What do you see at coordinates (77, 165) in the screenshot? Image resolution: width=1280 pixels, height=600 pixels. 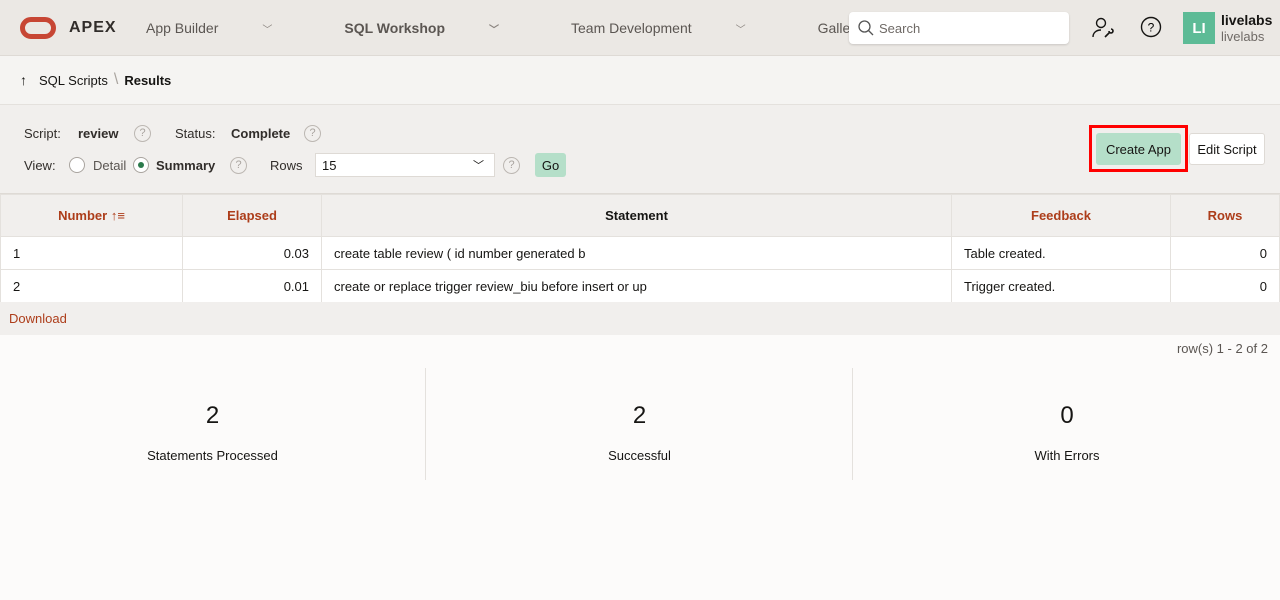 I see `view-detail-radio` at bounding box center [77, 165].